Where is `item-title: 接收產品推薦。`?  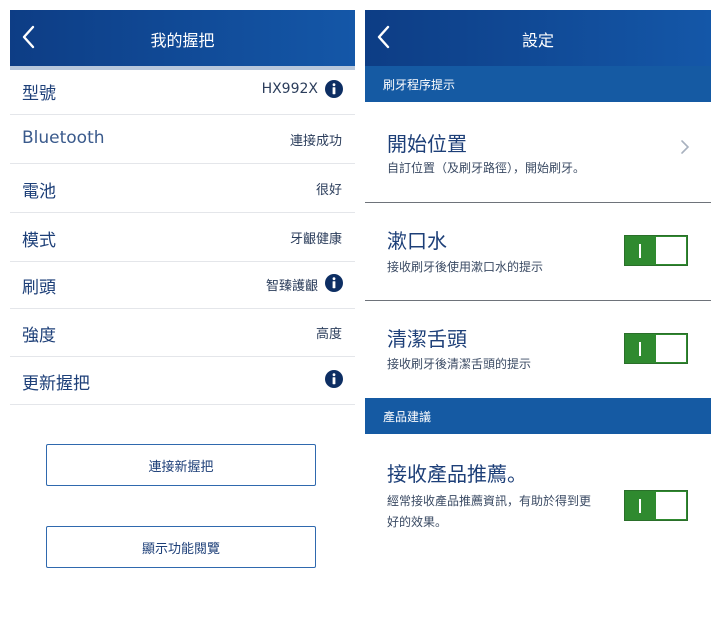
item-title: 接收產品推薦。 is located at coordinates (457, 474).